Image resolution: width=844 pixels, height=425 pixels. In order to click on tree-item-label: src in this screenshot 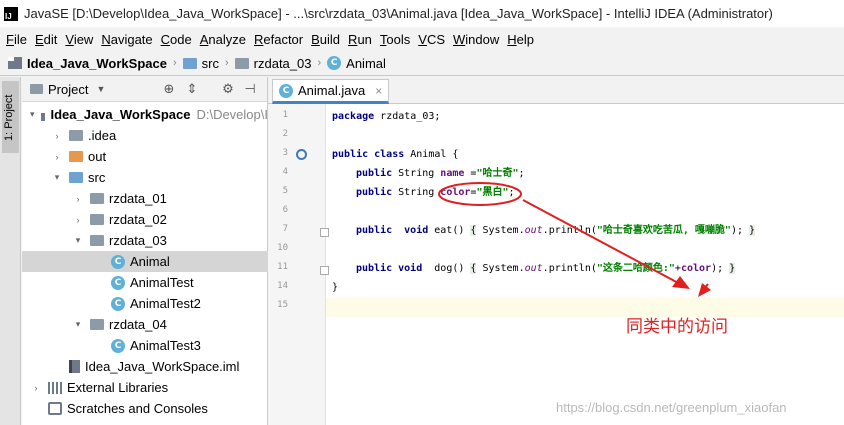, I will do `click(97, 177)`.